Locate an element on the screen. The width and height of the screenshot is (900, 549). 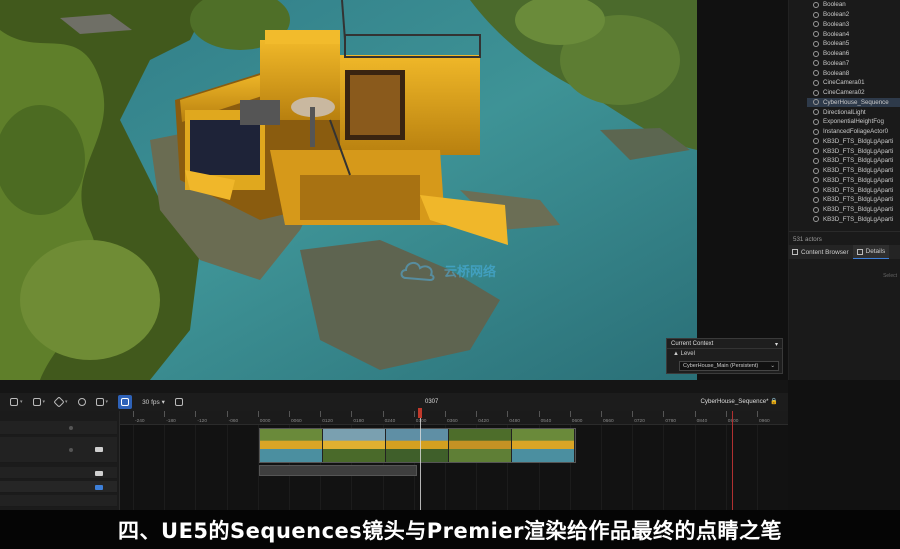
ruler-tick-label: -060 is located at coordinates (232, 417).